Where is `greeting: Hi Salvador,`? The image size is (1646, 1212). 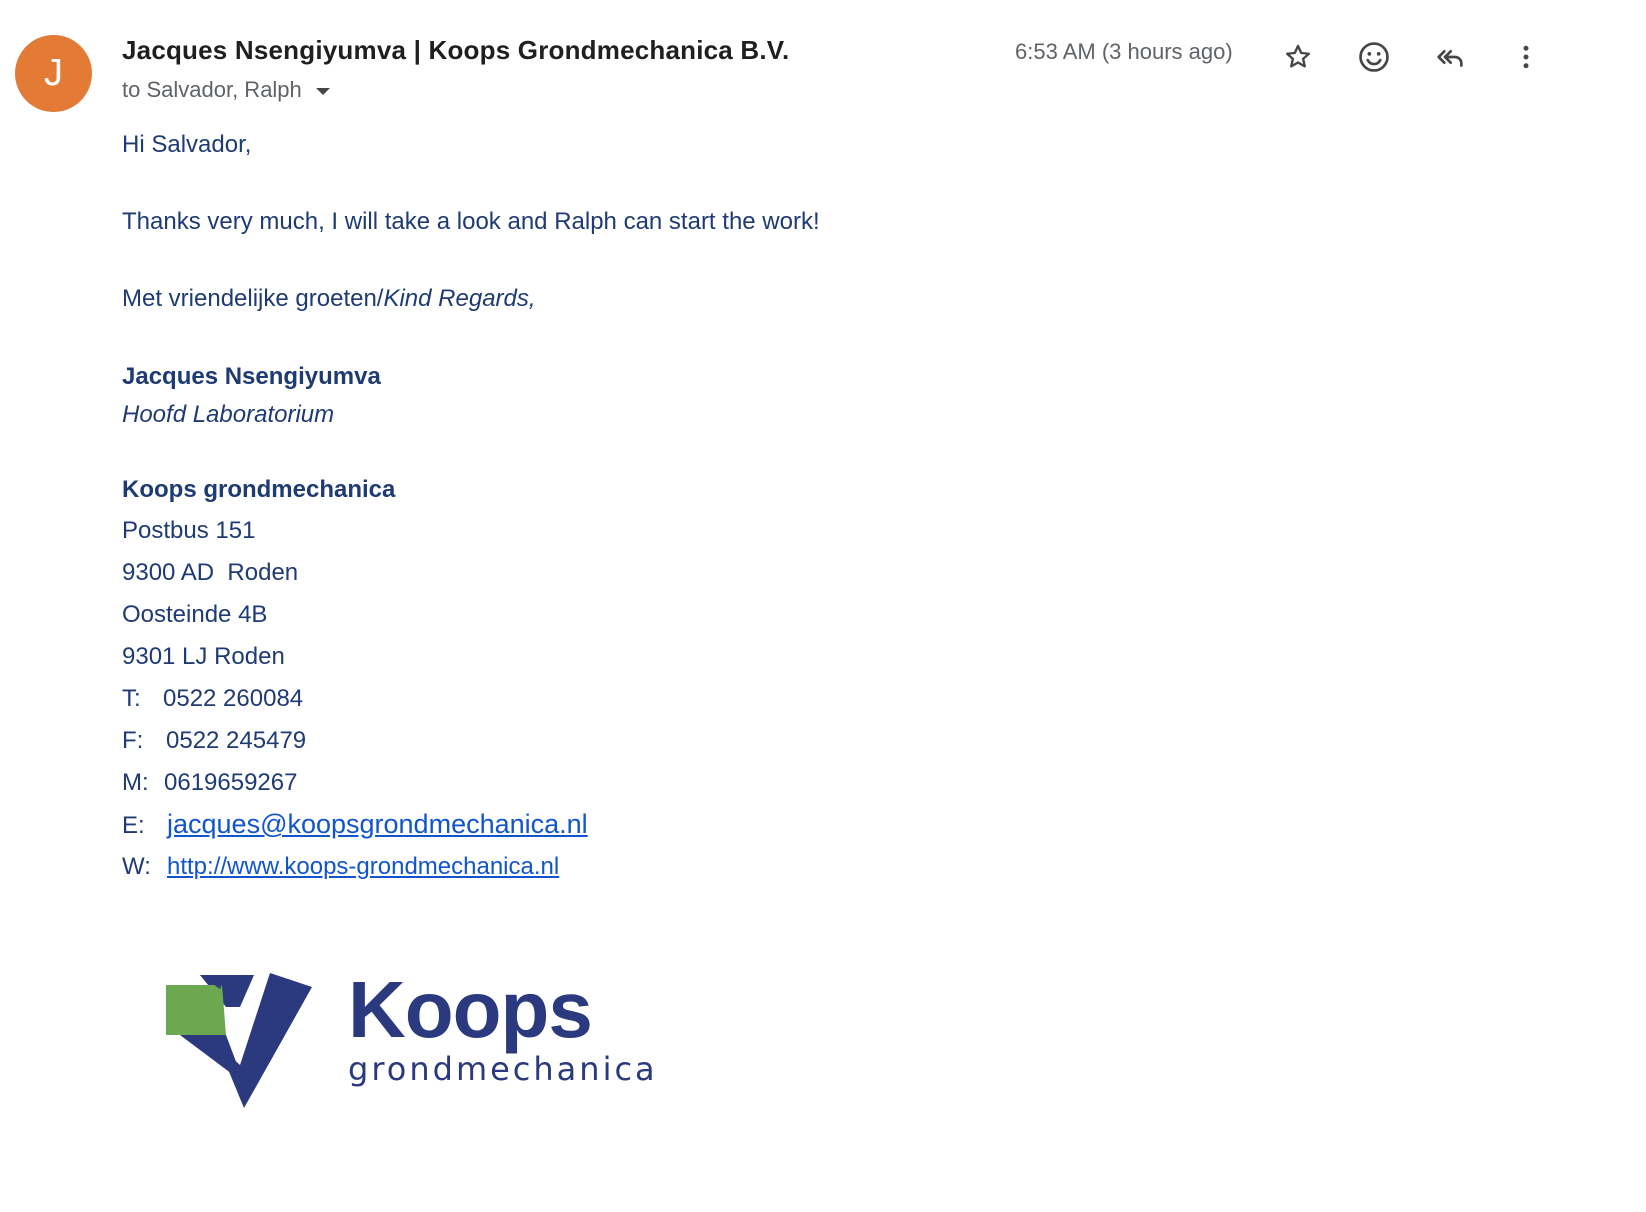 greeting: Hi Salvador, is located at coordinates (187, 144).